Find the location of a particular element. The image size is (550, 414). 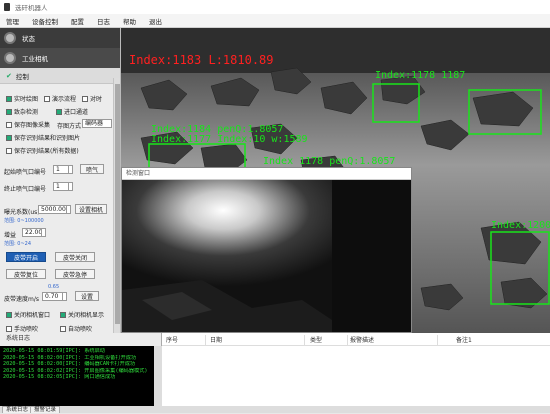

menu-item-config: 配置 is located at coordinates (77, 21).